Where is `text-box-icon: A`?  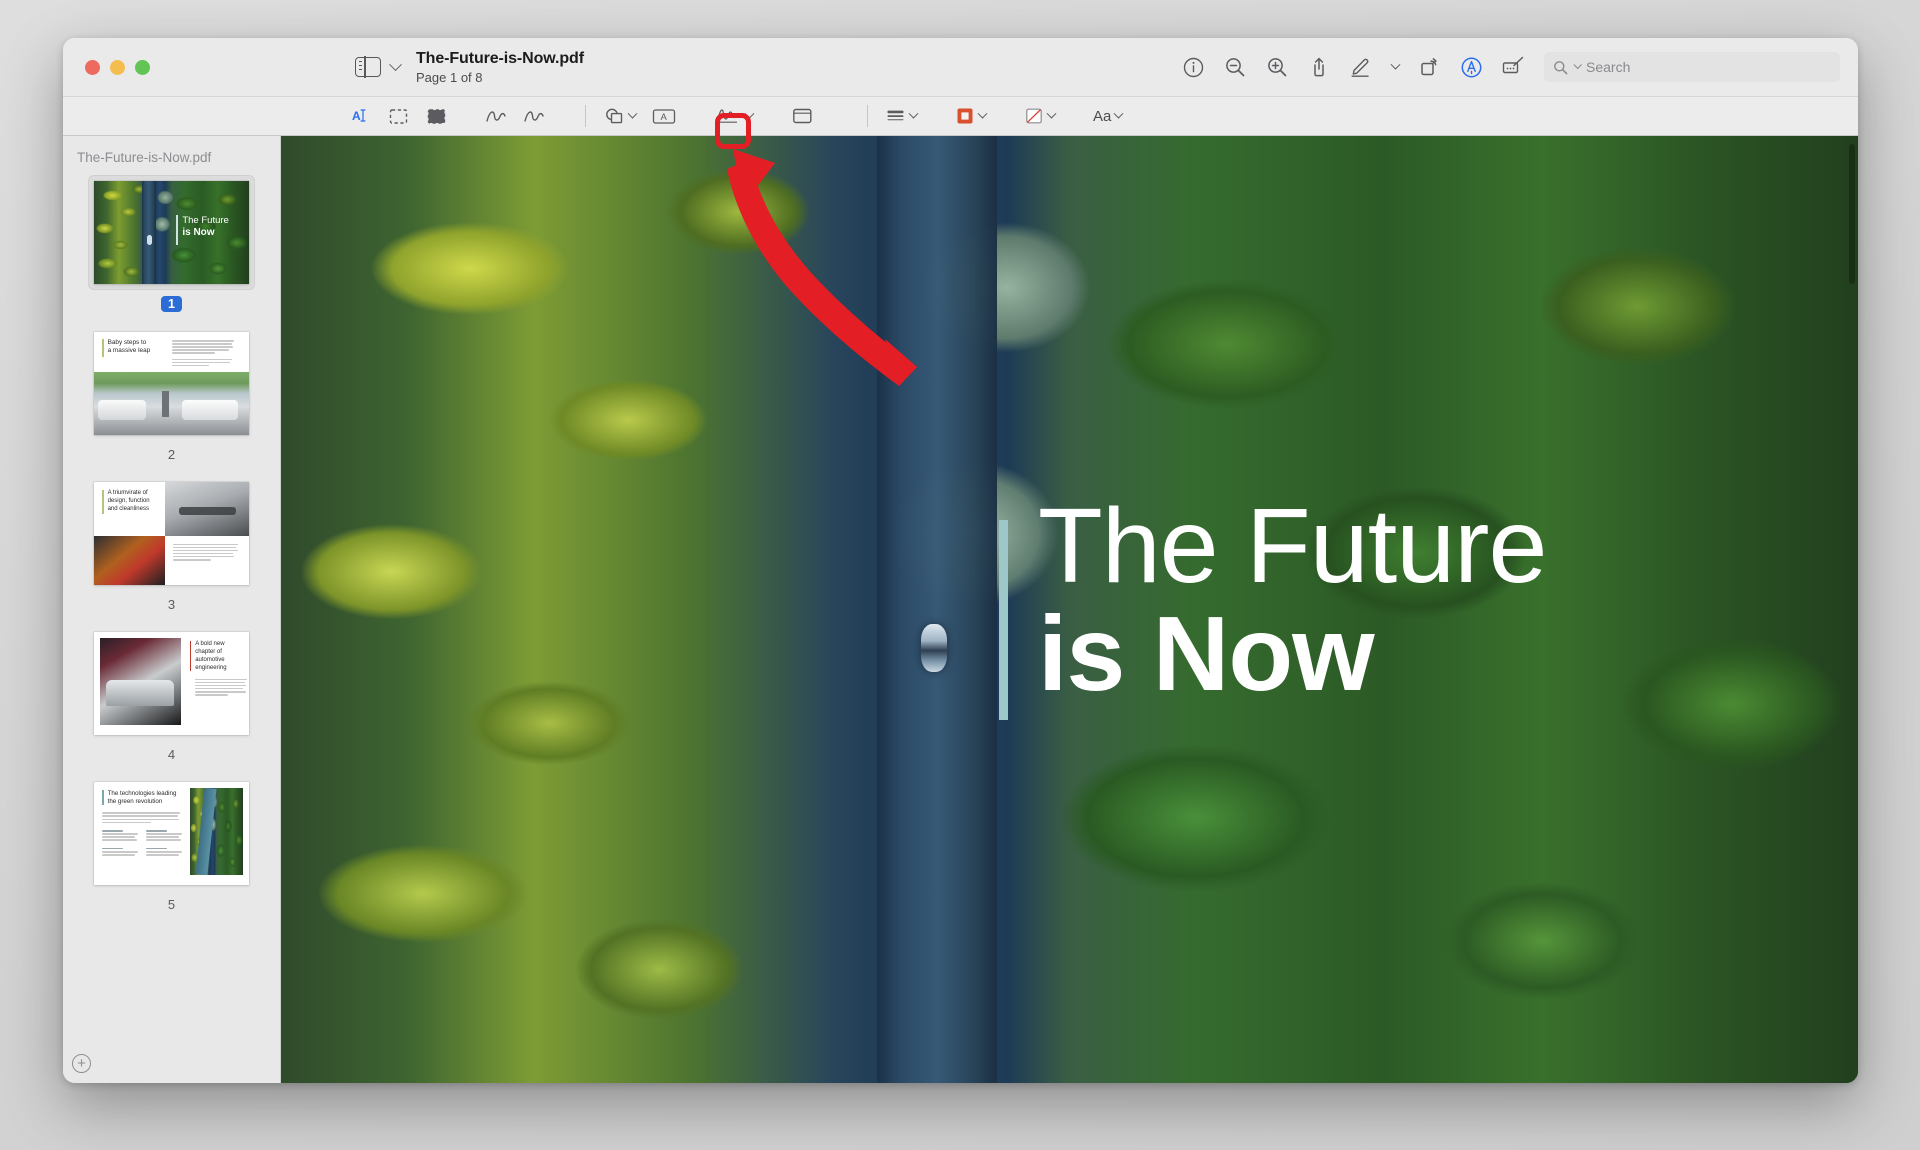
text-box-icon: A is located at coordinates (664, 116).